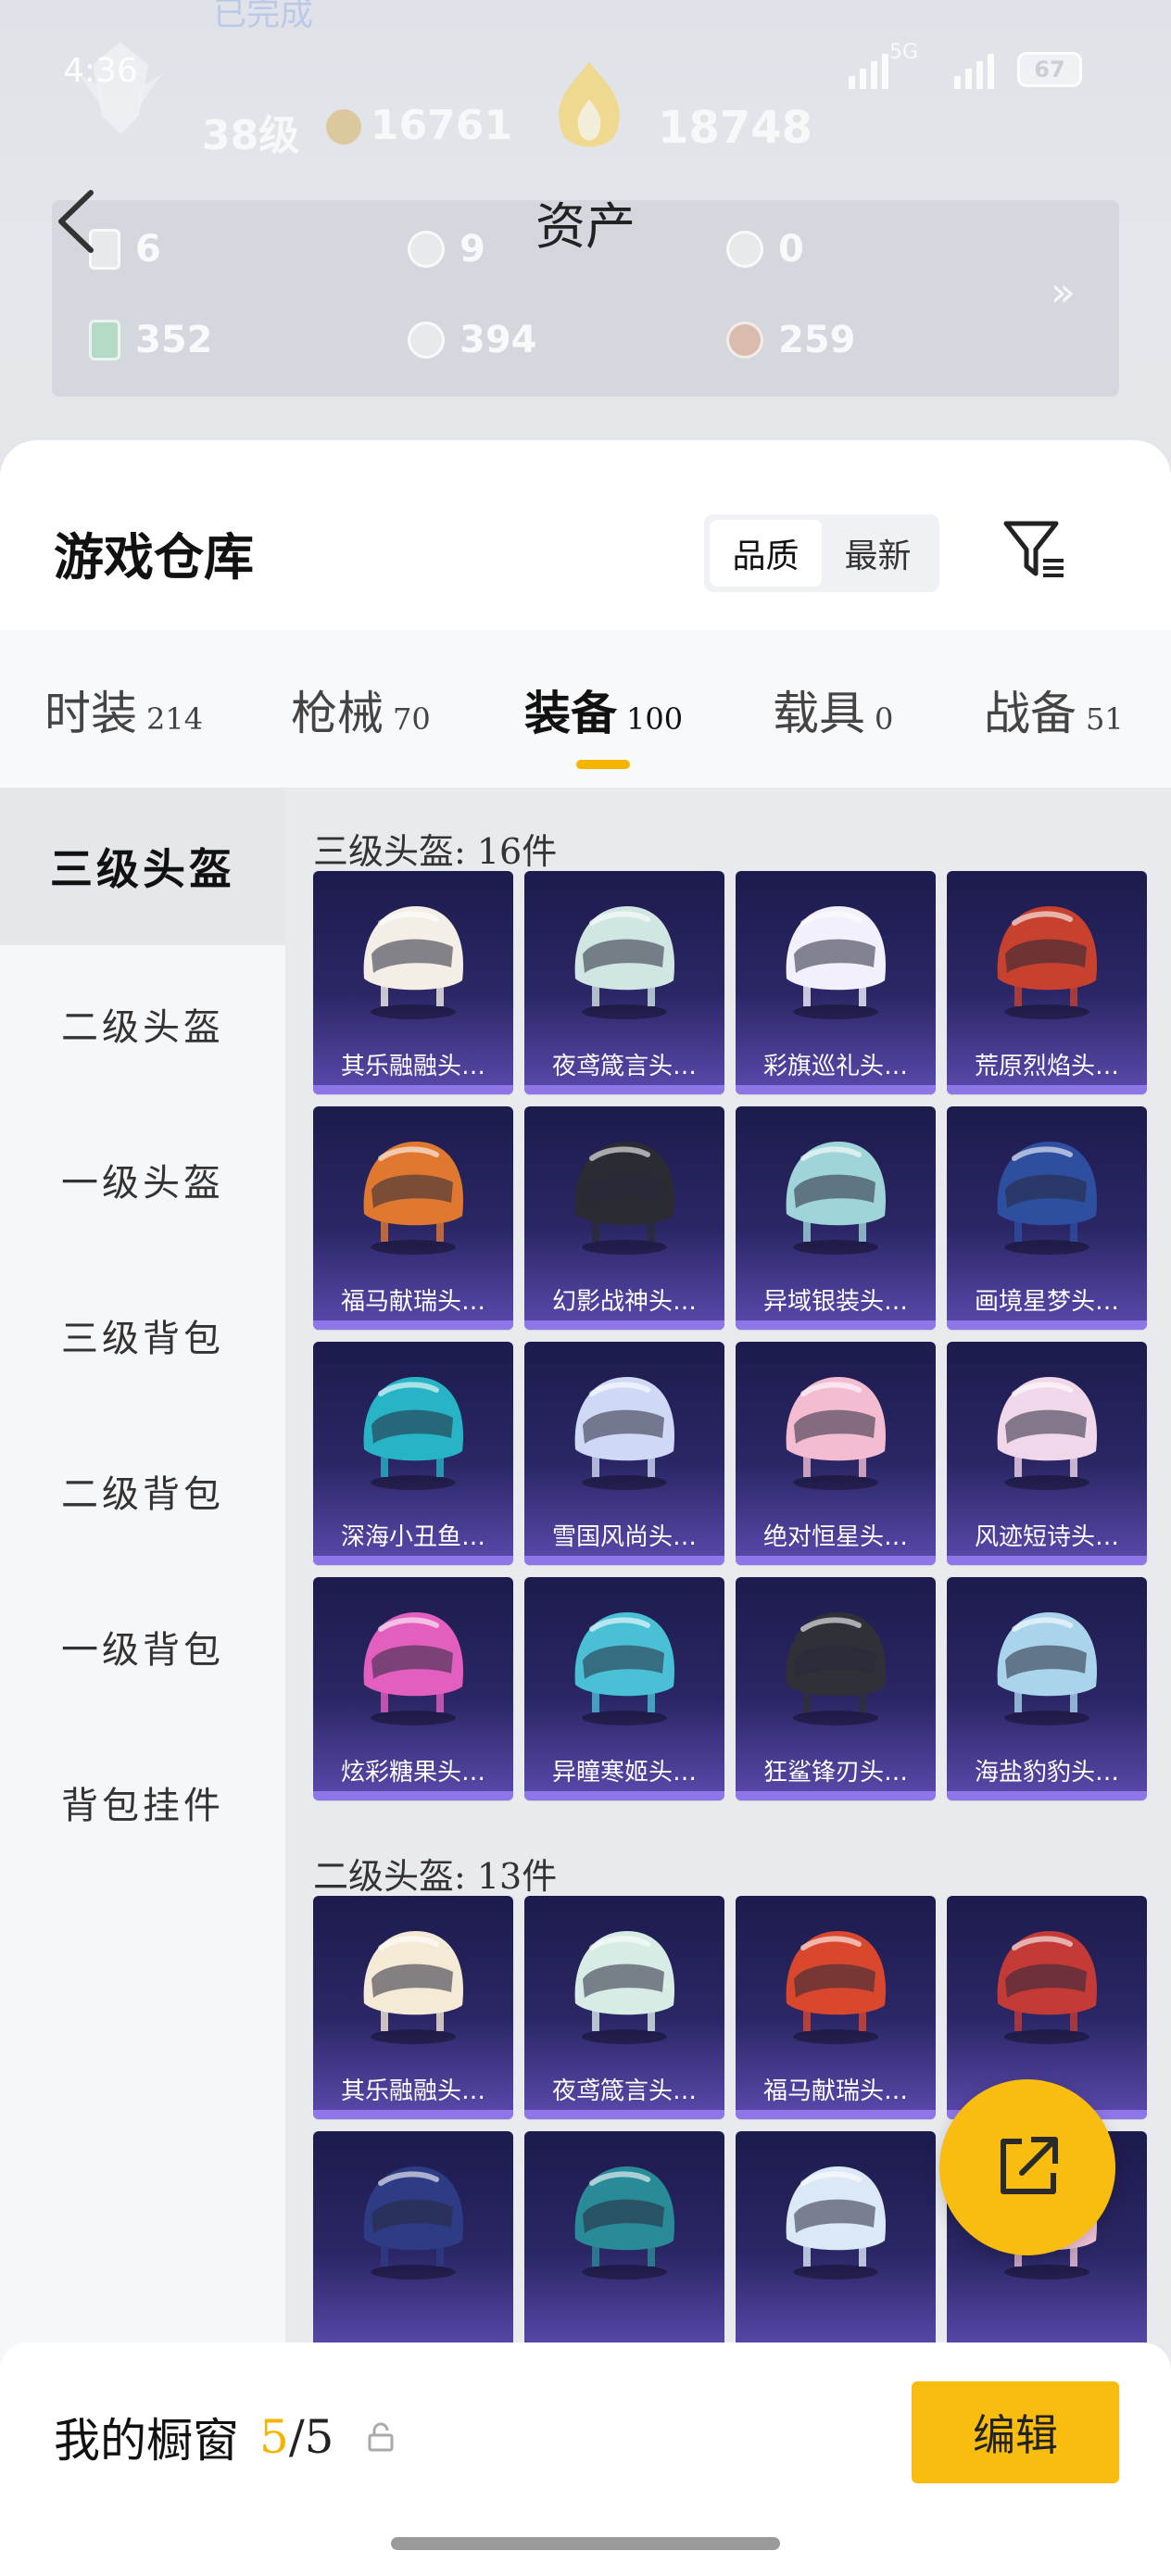  Describe the element at coordinates (142, 867) in the screenshot. I see `sidebar-item-level3-helmet: 三级头盔` at that location.